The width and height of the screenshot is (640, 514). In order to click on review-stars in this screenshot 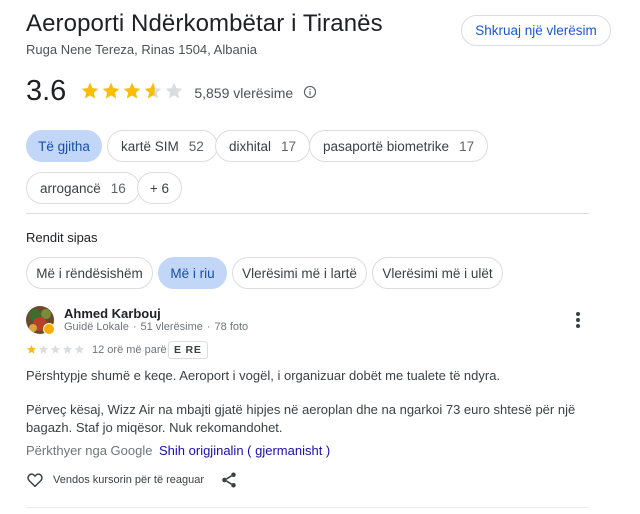, I will do `click(55, 349)`.